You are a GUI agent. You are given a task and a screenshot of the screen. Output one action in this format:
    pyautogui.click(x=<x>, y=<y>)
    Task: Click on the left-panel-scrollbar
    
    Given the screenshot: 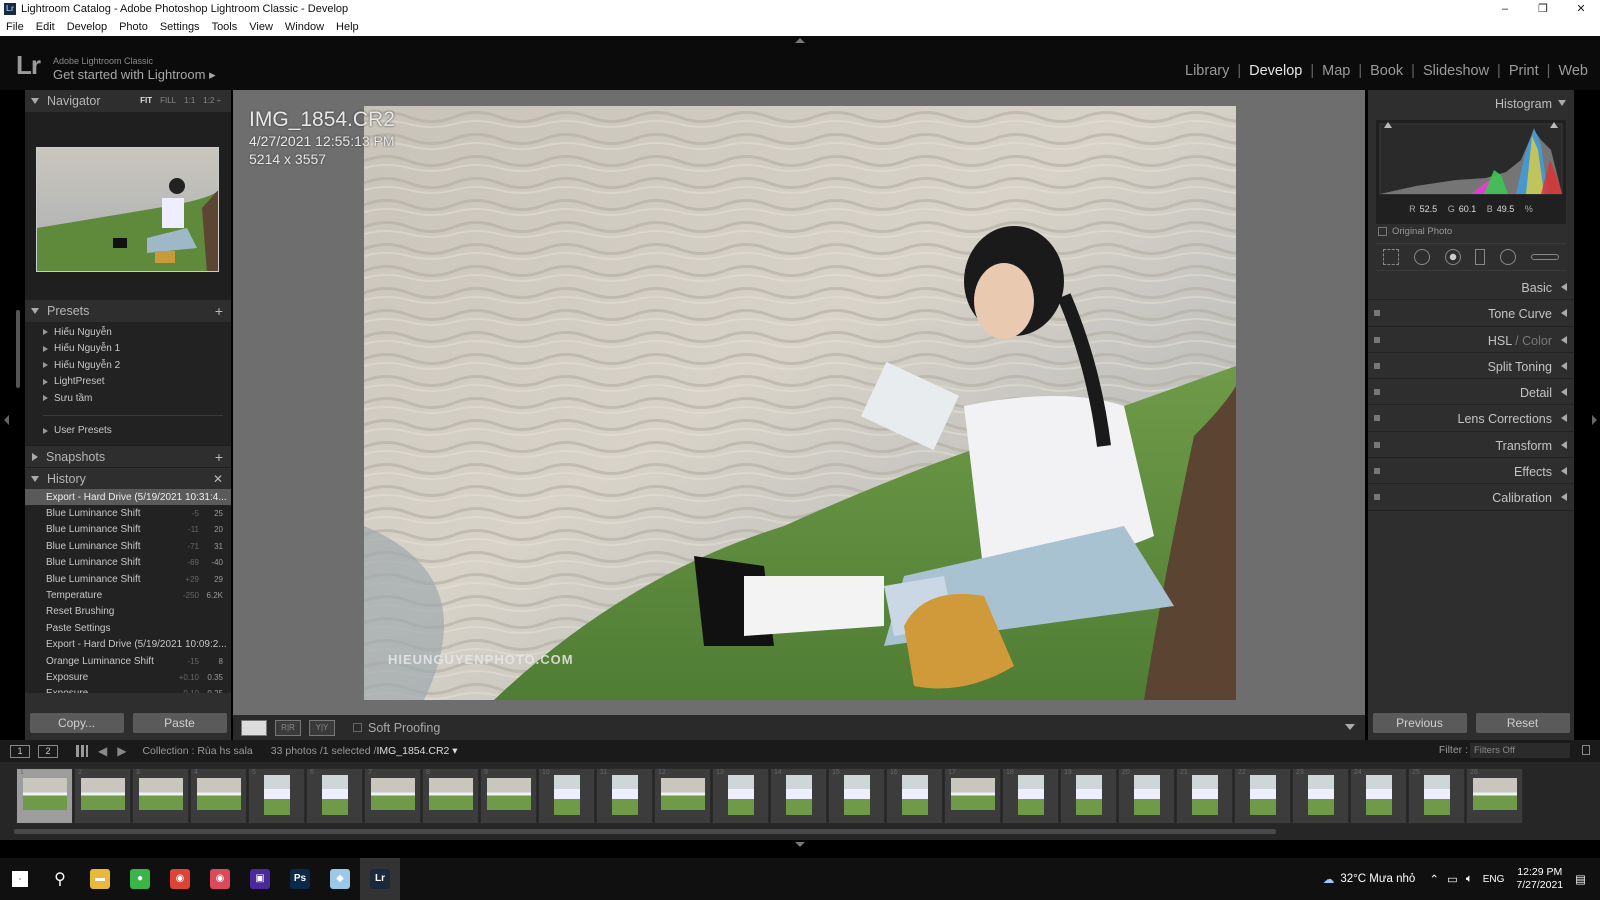 What is the action you would take?
    pyautogui.click(x=18, y=349)
    